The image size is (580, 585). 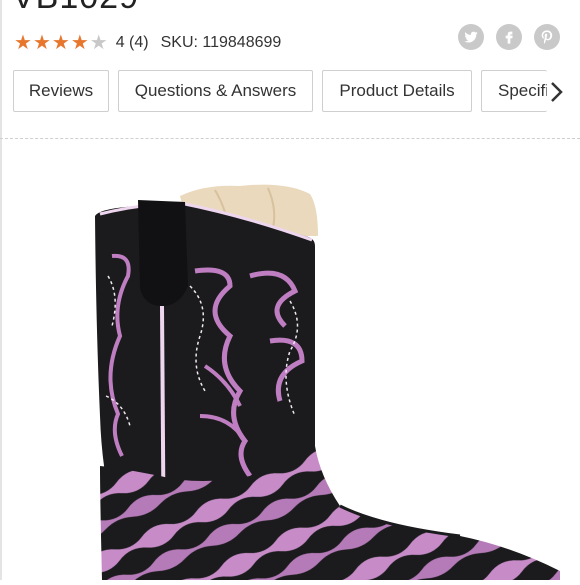 What do you see at coordinates (1, 290) in the screenshot?
I see `left-border` at bounding box center [1, 290].